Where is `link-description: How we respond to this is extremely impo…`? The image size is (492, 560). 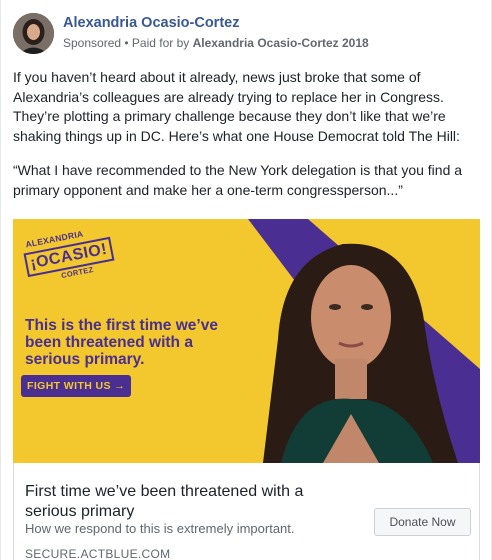 link-description: How we respond to this is extremely impo… is located at coordinates (160, 528).